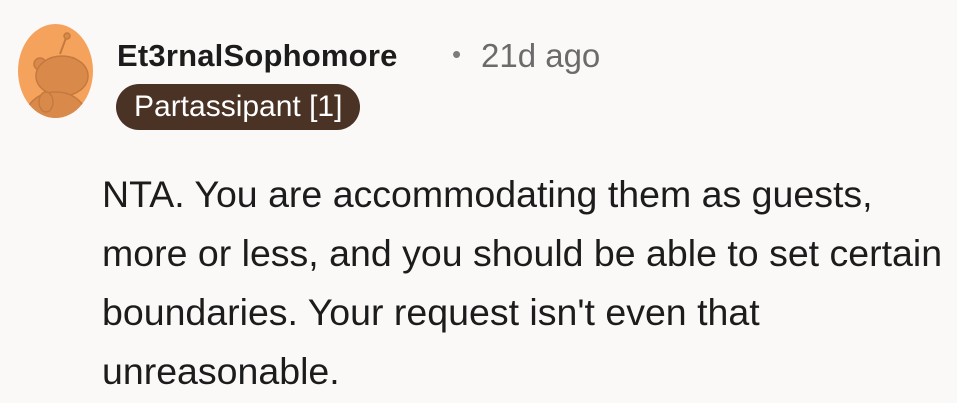 Image resolution: width=957 pixels, height=403 pixels. I want to click on comment-timestamp: 21d ago, so click(540, 56).